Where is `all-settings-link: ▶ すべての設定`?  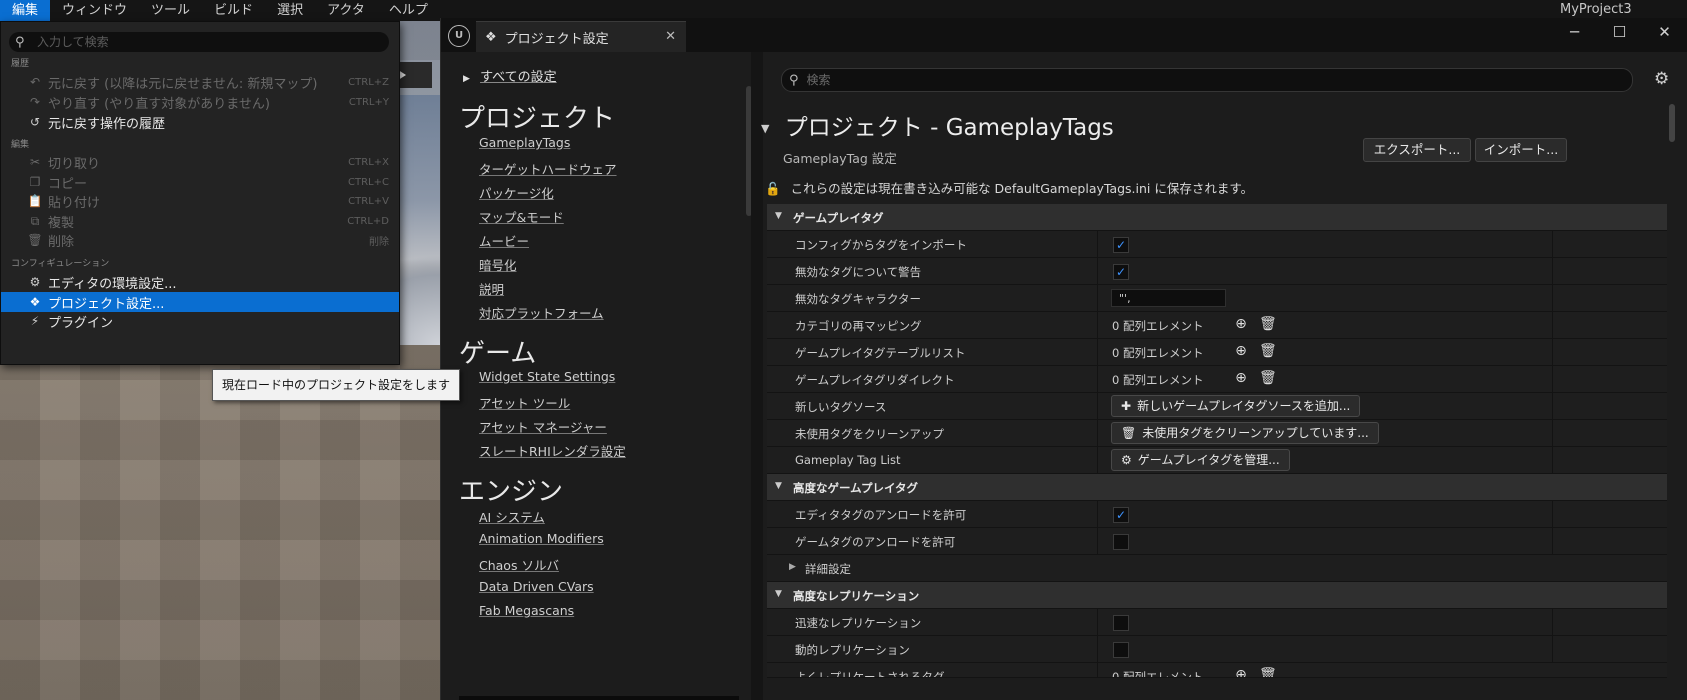
all-settings-link: ▶ すべての設定 is located at coordinates (510, 75).